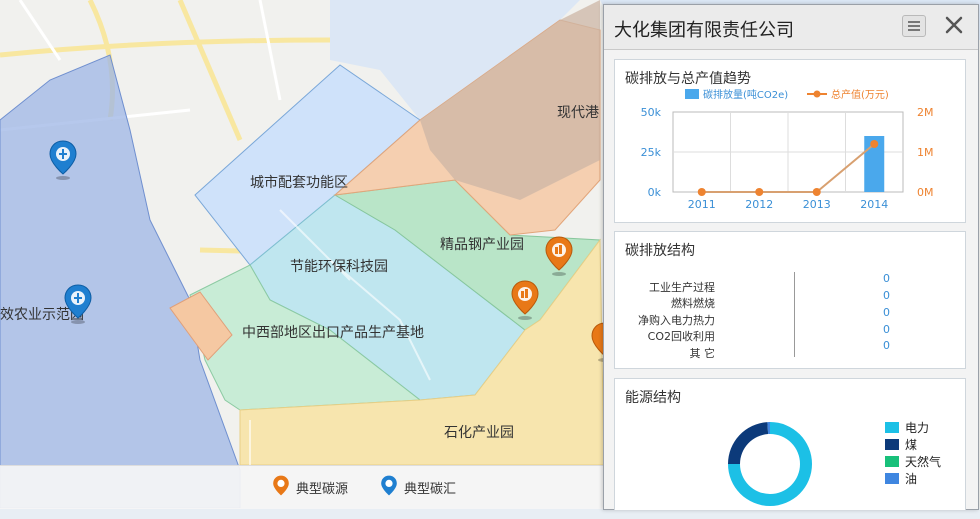 The width and height of the screenshot is (980, 519). What do you see at coordinates (745, 94) in the screenshot?
I see `legend-bar-label: 碳排放量(吨CO2e)` at bounding box center [745, 94].